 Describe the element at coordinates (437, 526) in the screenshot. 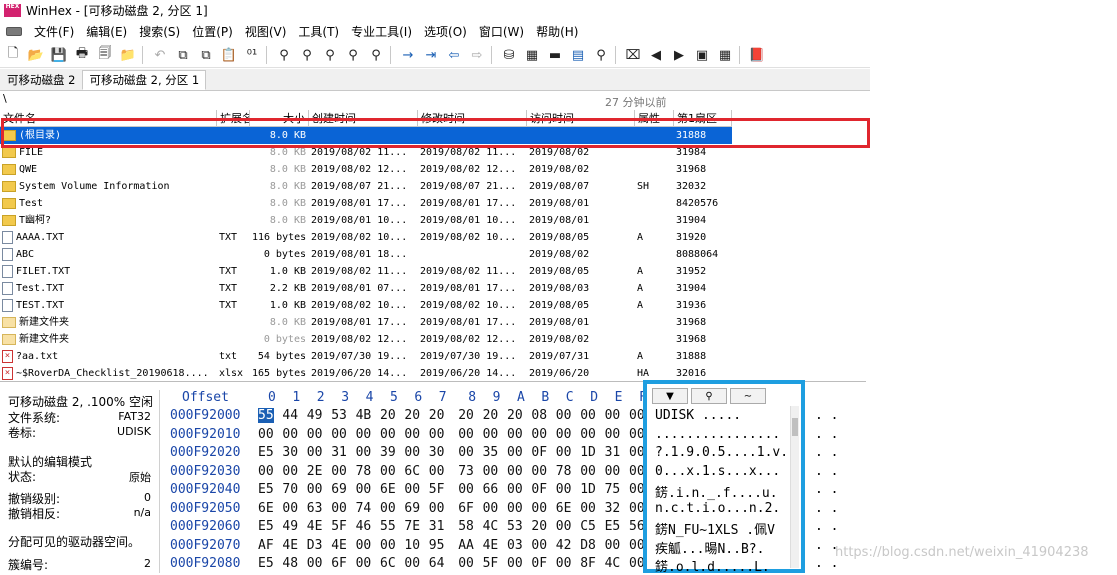

I see `hex-byte: 31` at that location.